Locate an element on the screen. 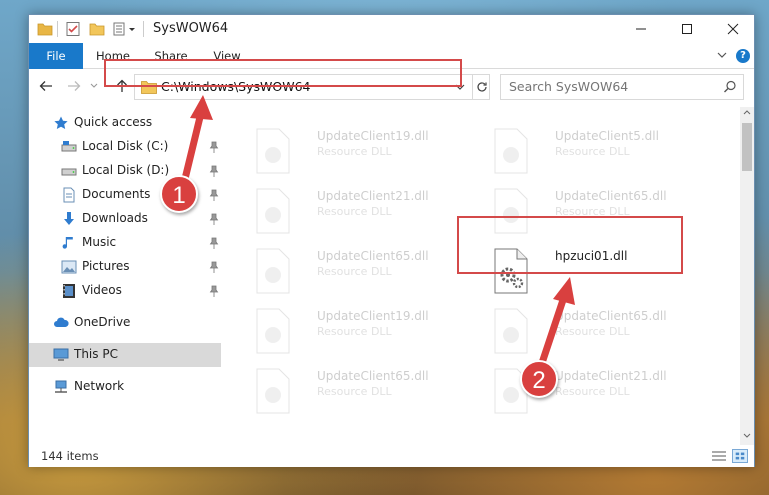 The width and height of the screenshot is (769, 495). item-count: 144 items is located at coordinates (70, 456).